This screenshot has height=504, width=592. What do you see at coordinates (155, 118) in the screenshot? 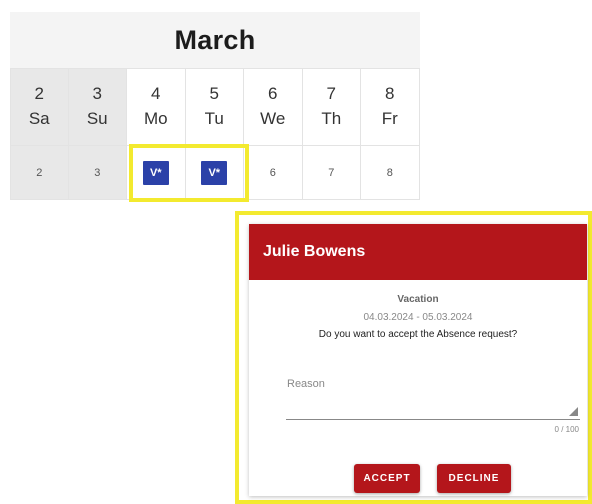
I see `day-name: Mo` at bounding box center [155, 118].